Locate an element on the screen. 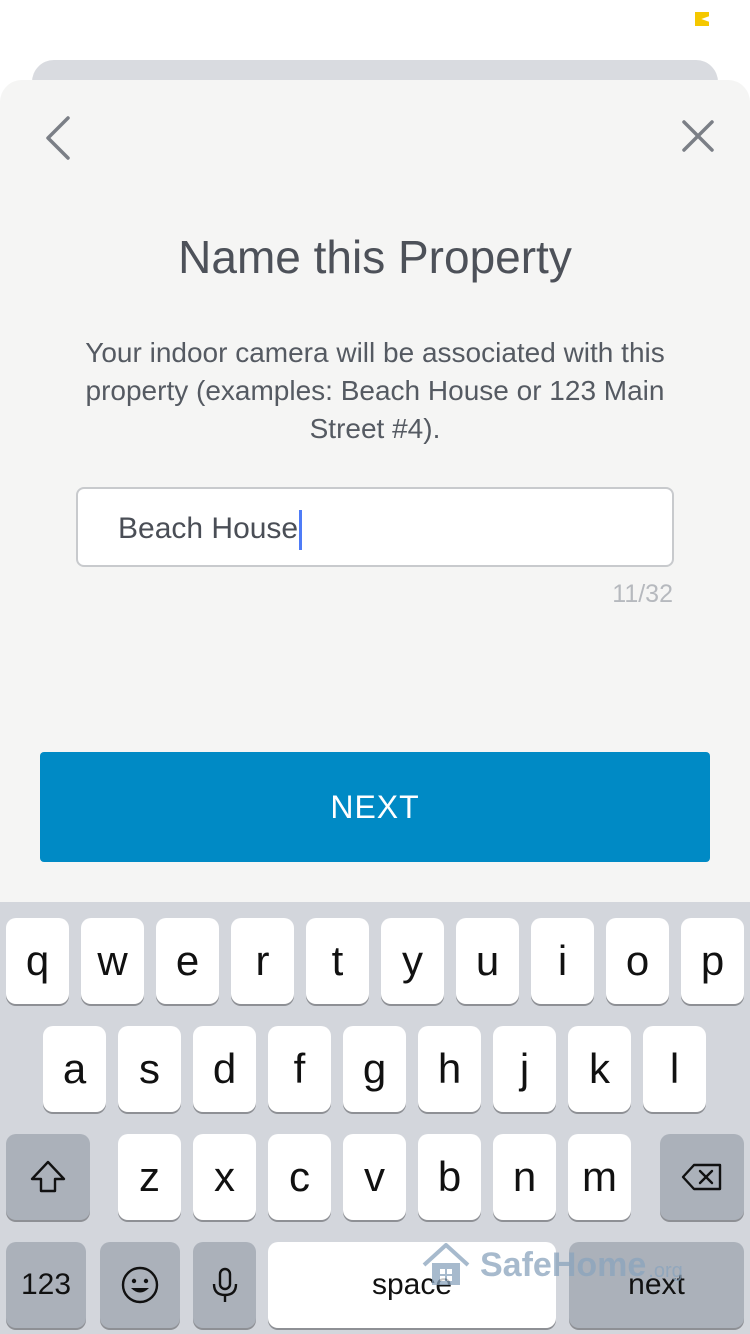  numbers-key: 123 is located at coordinates (46, 1285).